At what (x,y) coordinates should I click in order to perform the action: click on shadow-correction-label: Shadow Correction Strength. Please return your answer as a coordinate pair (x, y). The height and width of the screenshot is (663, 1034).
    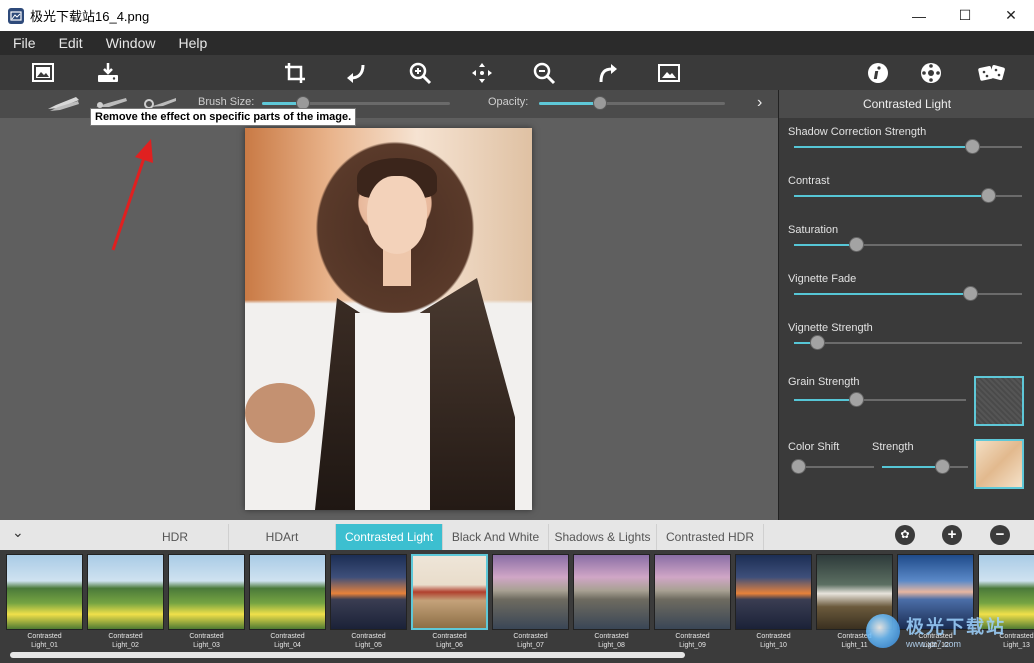
    Looking at the image, I should click on (857, 132).